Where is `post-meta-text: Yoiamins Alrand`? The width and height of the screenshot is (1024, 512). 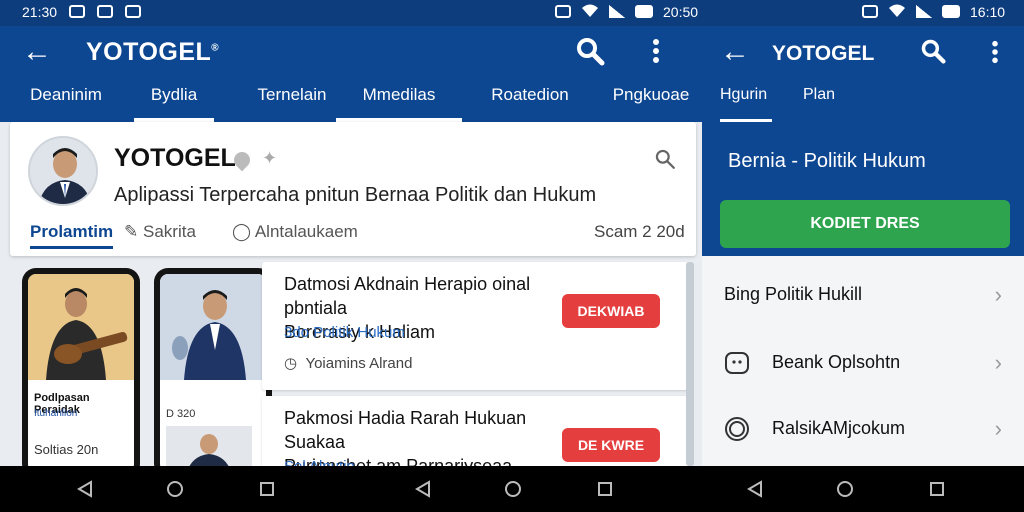 post-meta-text: Yoiamins Alrand is located at coordinates (359, 363).